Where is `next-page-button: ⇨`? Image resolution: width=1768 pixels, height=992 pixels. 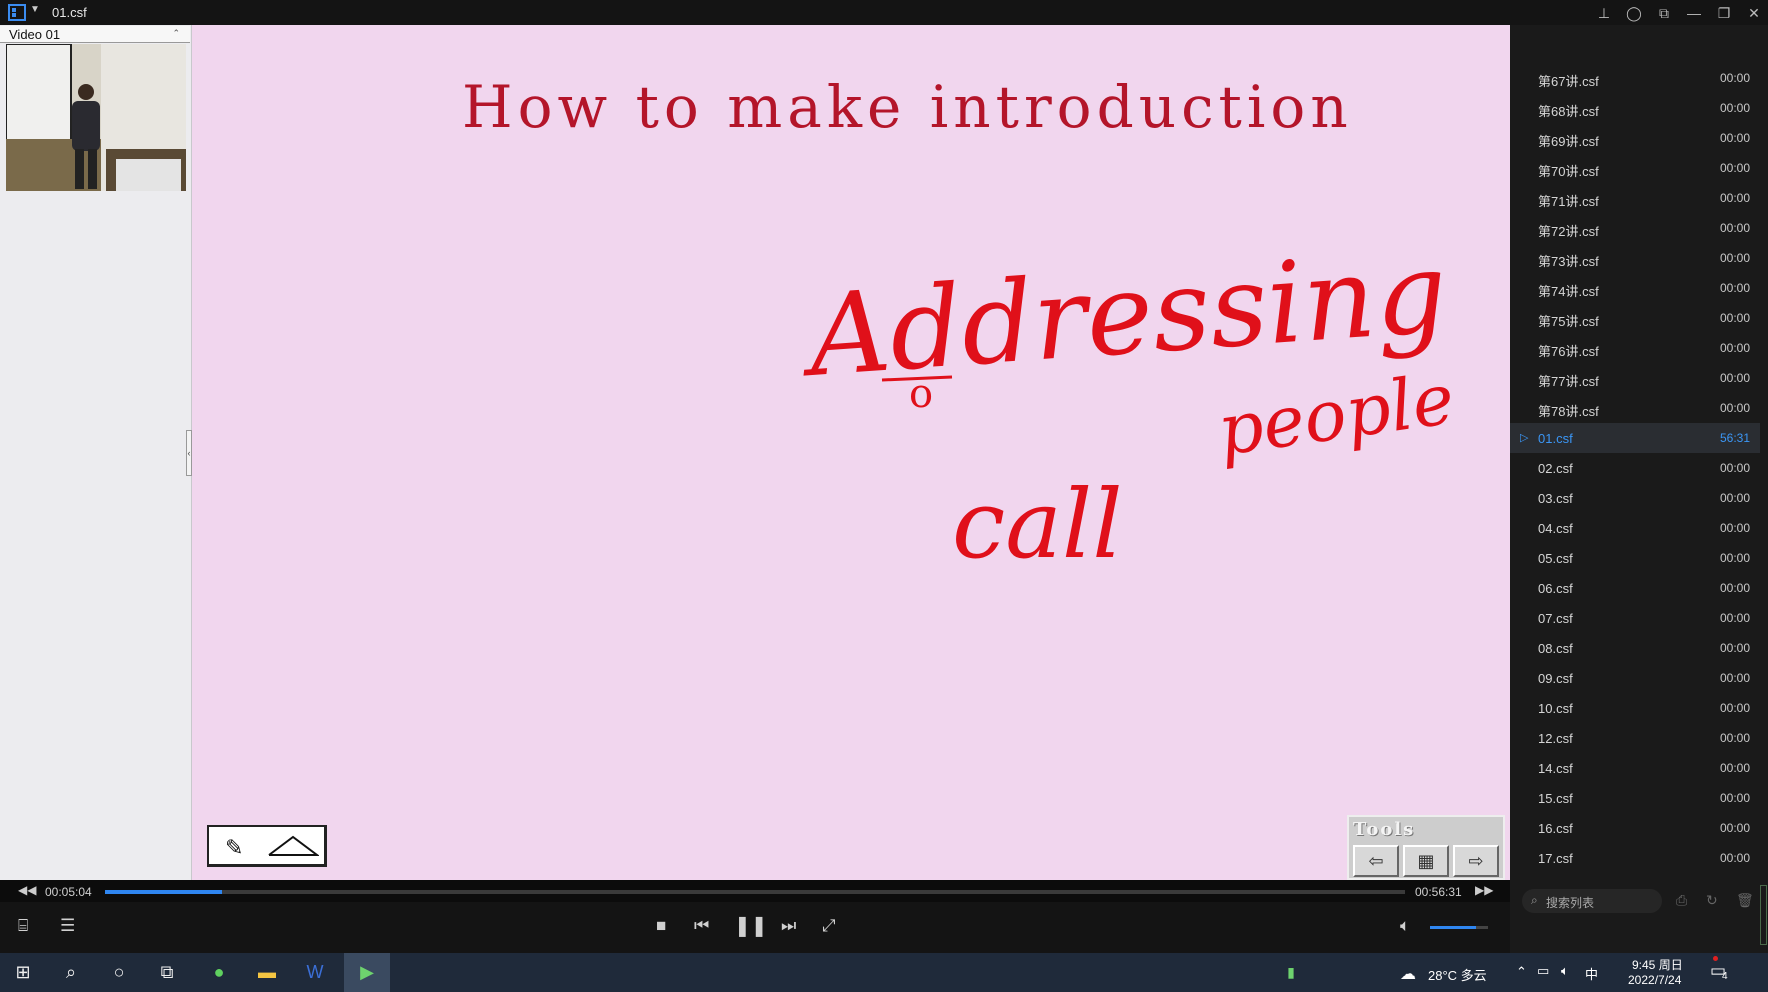 next-page-button: ⇨ is located at coordinates (1476, 861).